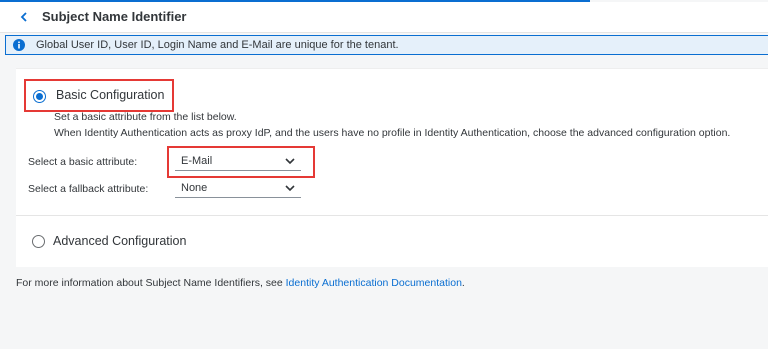 The image size is (768, 349). What do you see at coordinates (88, 189) in the screenshot?
I see `fallback-attribute-label: Select a fallback attribute:` at bounding box center [88, 189].